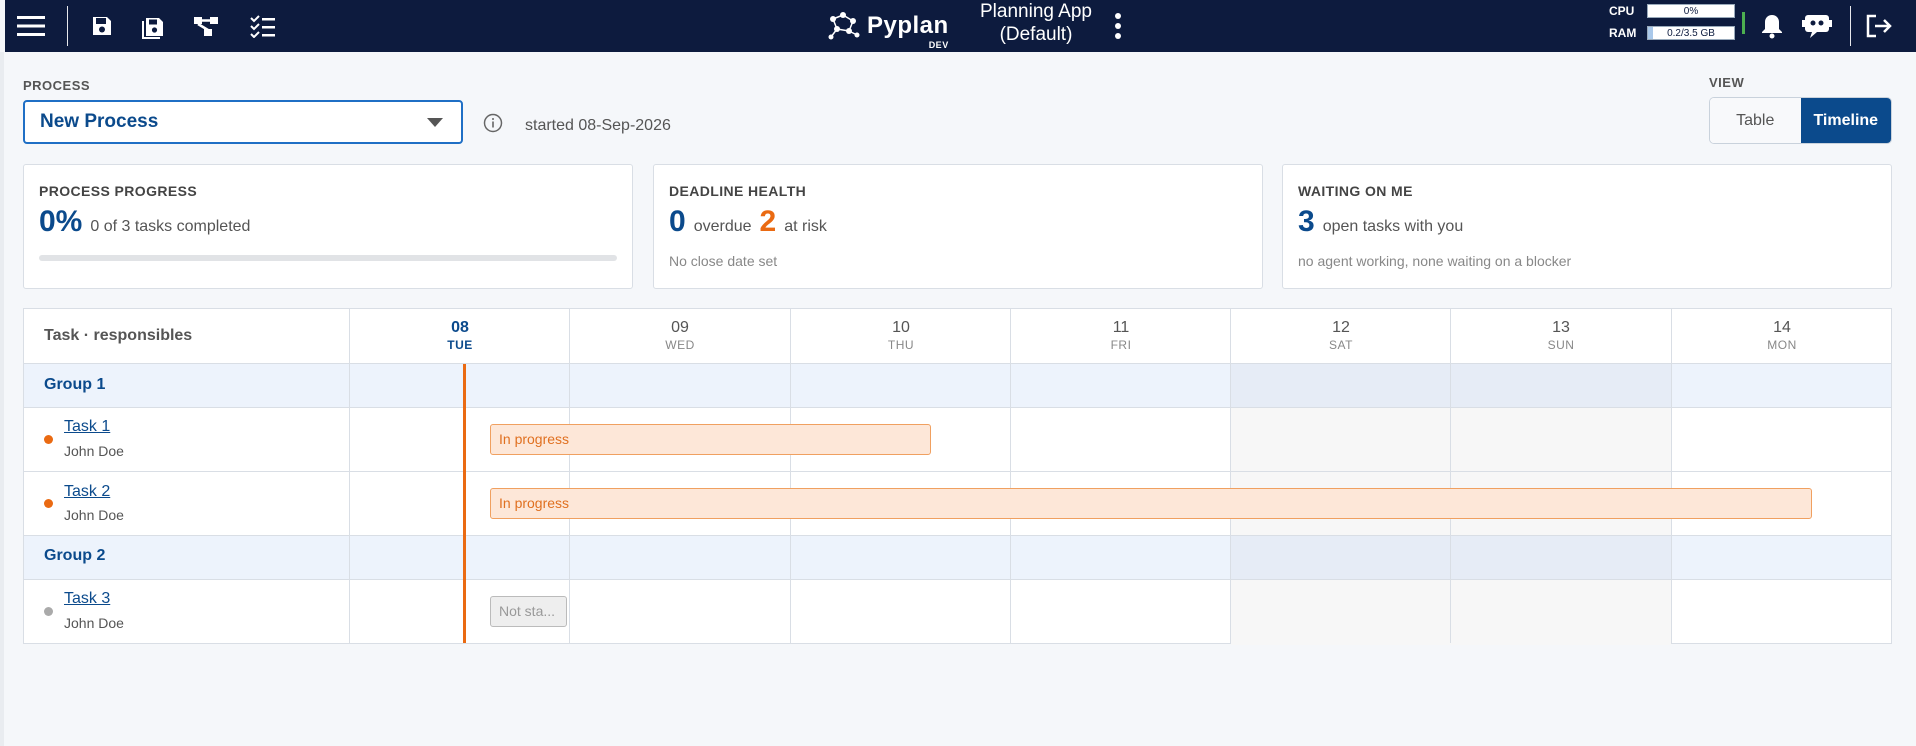 This screenshot has width=1916, height=746. I want to click on checklist-icon, so click(263, 26).